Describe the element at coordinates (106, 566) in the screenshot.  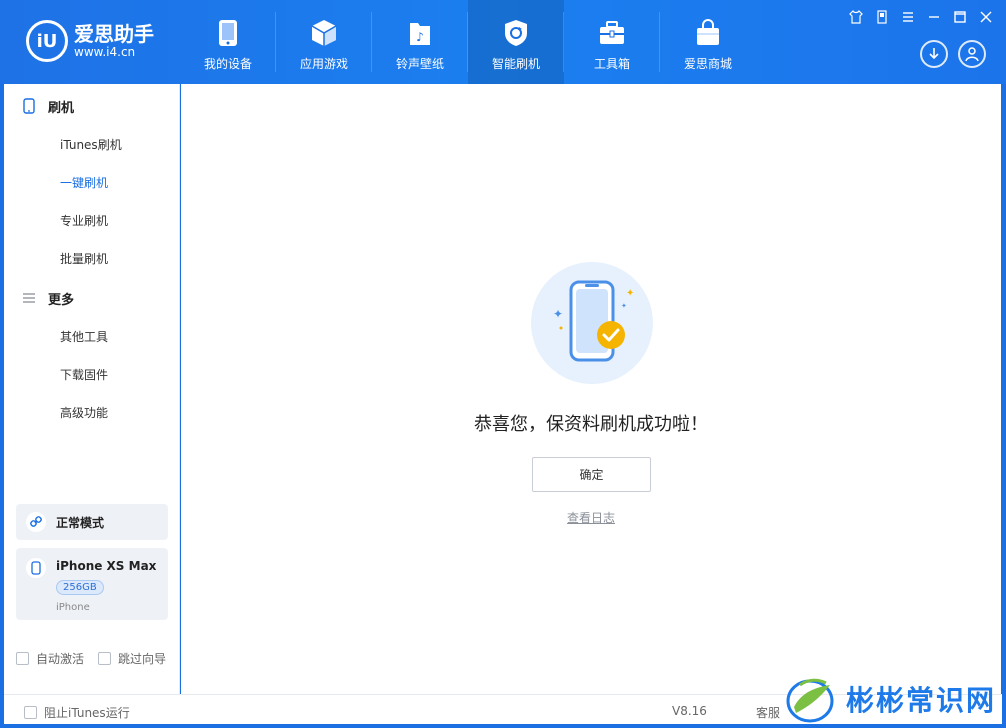
I see `device-name: iPhone XS Max` at that location.